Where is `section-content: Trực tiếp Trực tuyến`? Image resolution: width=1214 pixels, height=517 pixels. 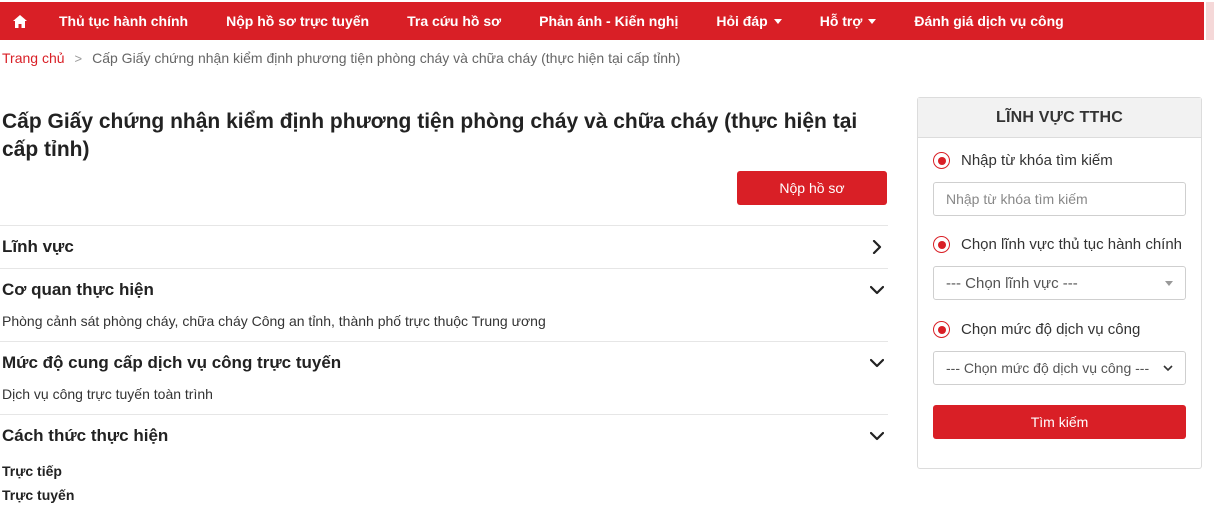 section-content: Trực tiếp Trực tuyến is located at coordinates (444, 487).